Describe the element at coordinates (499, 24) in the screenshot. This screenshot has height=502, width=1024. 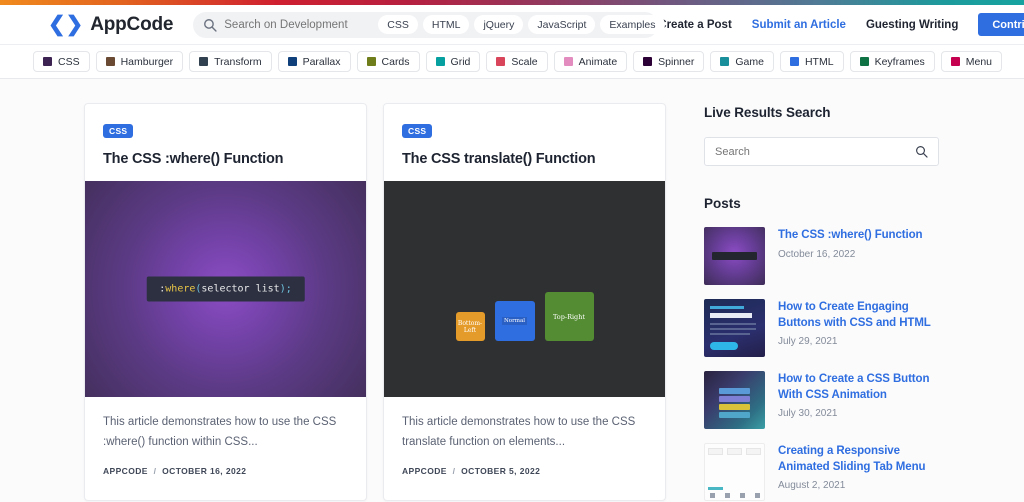
I see `chip-jquery: jQuery` at that location.